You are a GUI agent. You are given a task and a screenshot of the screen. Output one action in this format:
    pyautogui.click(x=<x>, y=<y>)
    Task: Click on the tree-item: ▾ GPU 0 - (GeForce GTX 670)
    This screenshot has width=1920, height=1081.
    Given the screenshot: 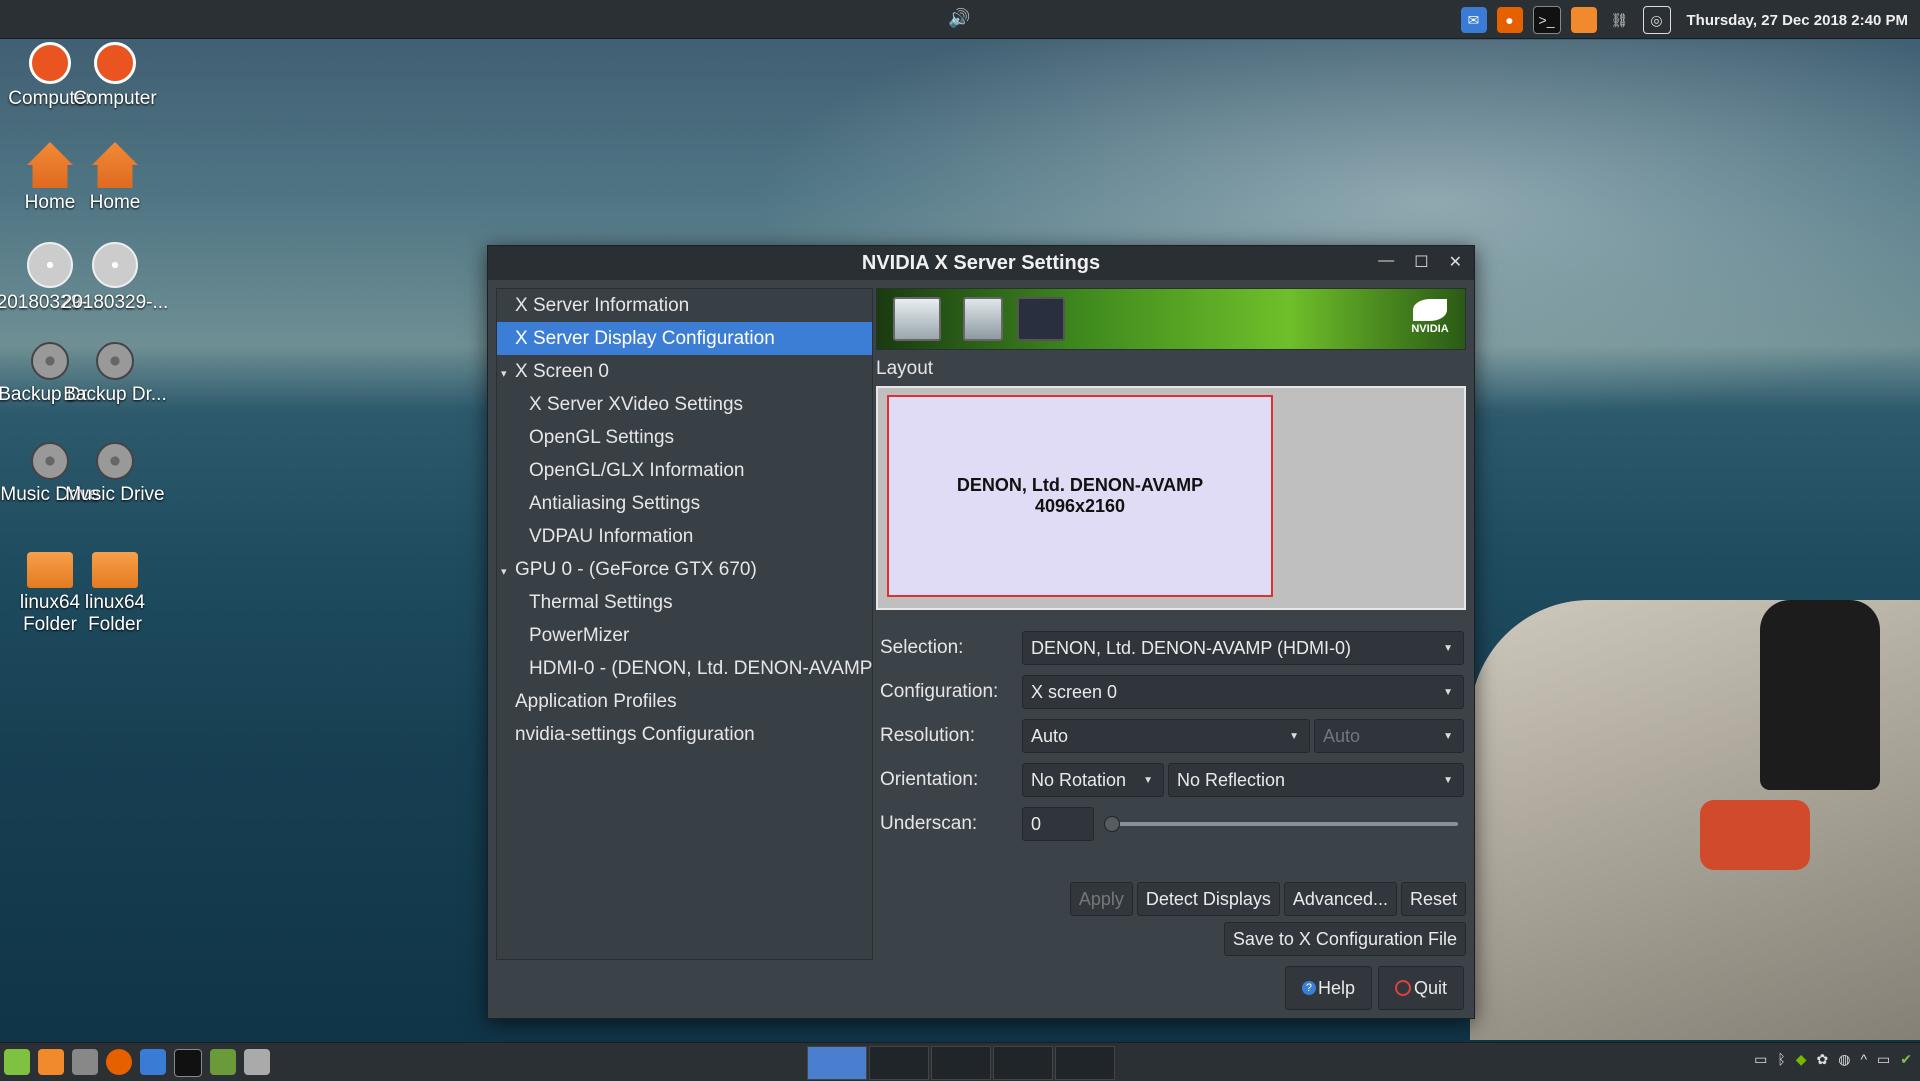 What is the action you would take?
    pyautogui.click(x=684, y=569)
    